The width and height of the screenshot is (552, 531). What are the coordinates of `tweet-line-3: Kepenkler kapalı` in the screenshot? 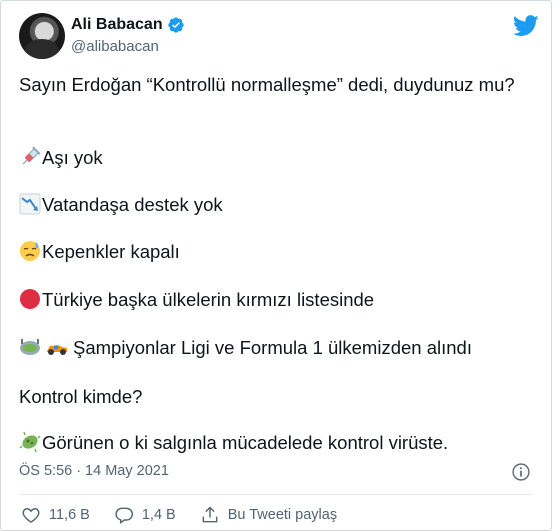 It's located at (99, 252).